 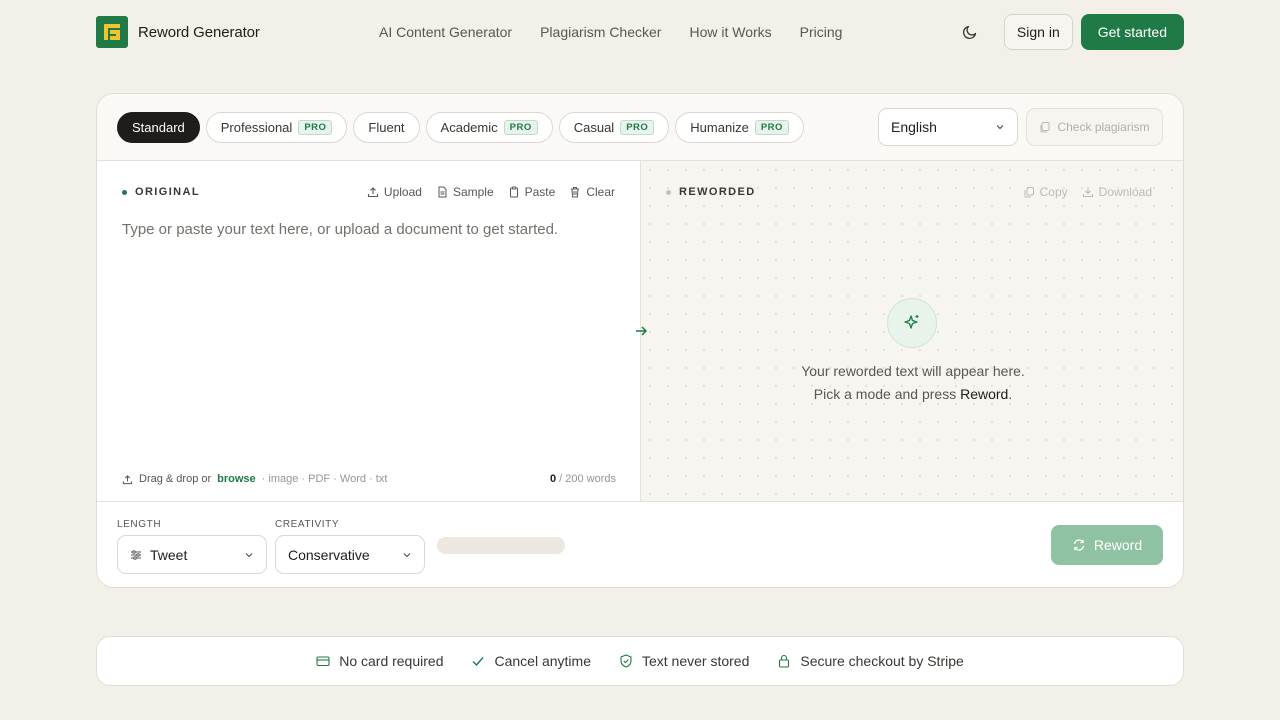 I want to click on nav-plagiarism-checker: Plagiarism Checker, so click(x=600, y=32).